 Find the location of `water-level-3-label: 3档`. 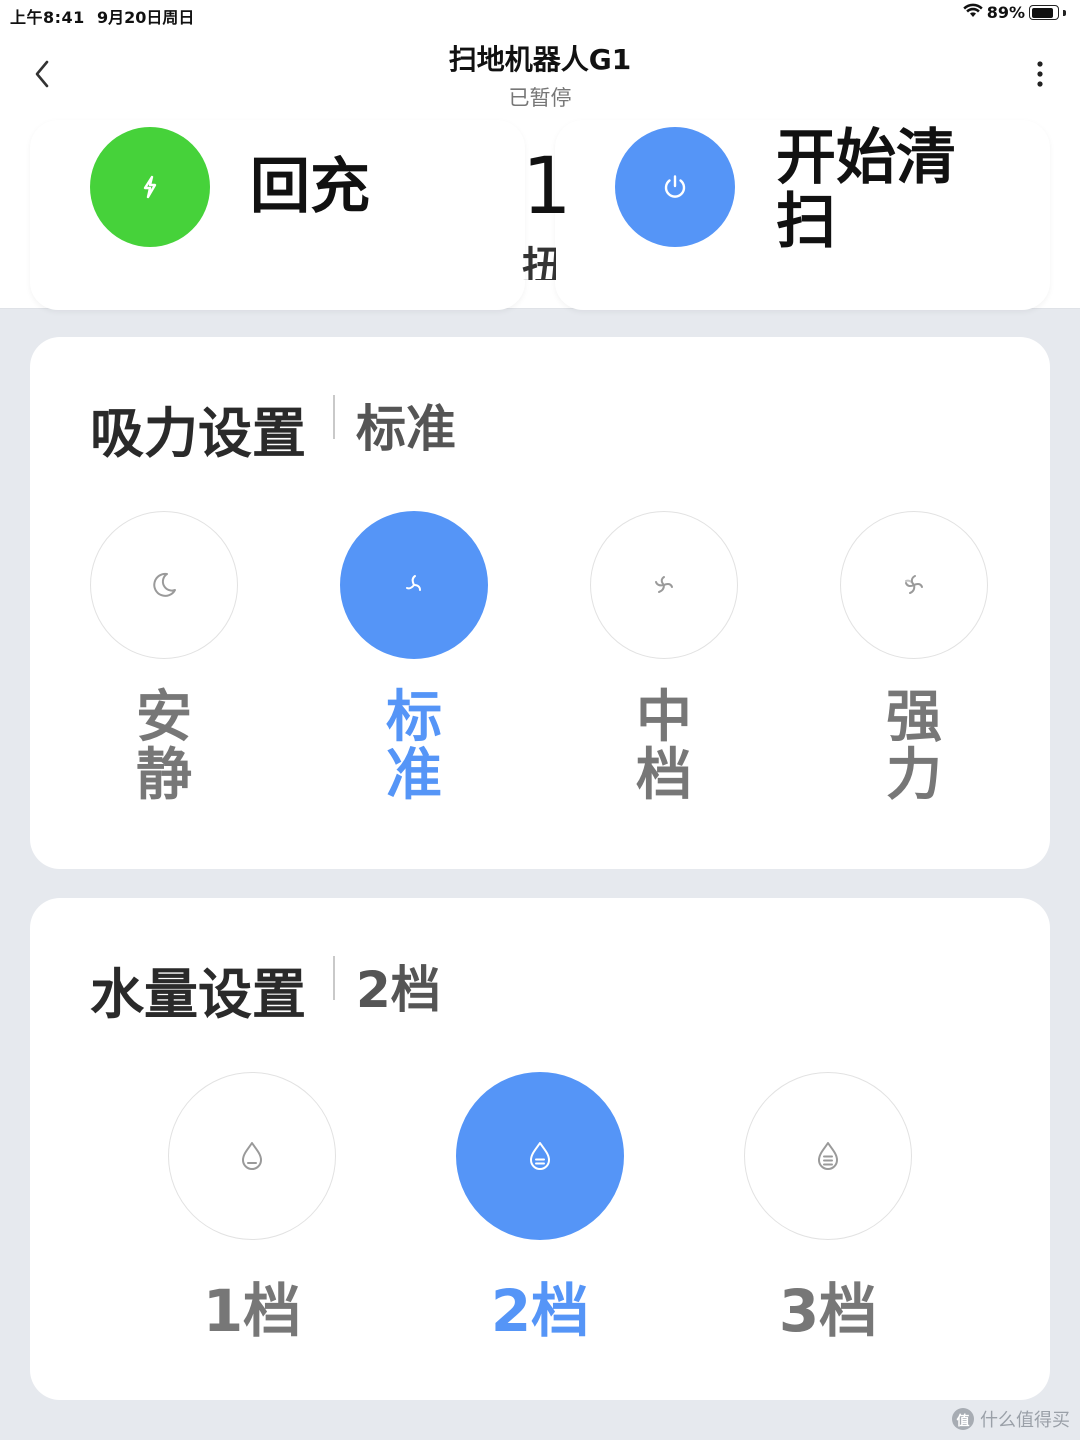

water-level-3-label: 3档 is located at coordinates (828, 1311).